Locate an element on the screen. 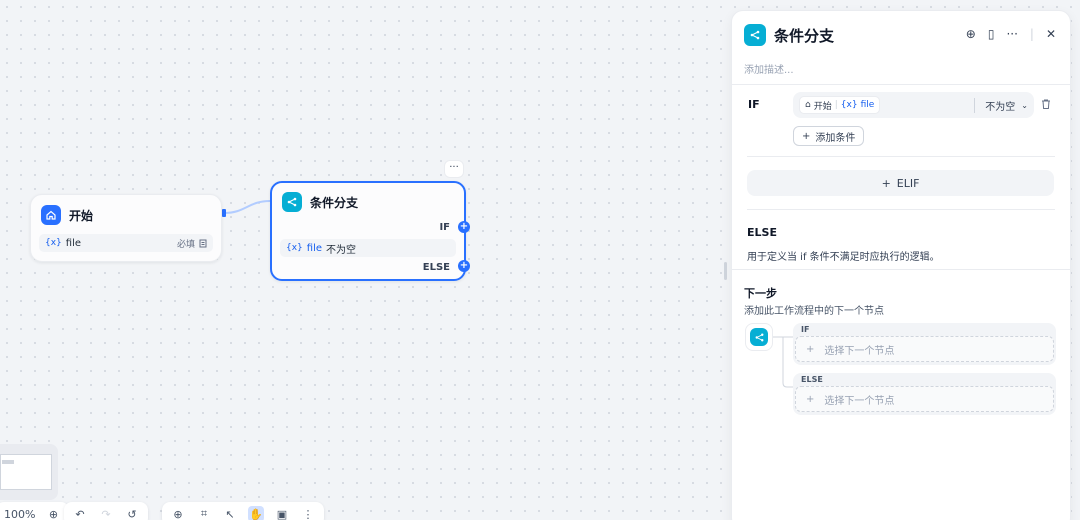 Image resolution: width=1080 pixels, height=520 pixels. condition-source: 开始 is located at coordinates (822, 106).